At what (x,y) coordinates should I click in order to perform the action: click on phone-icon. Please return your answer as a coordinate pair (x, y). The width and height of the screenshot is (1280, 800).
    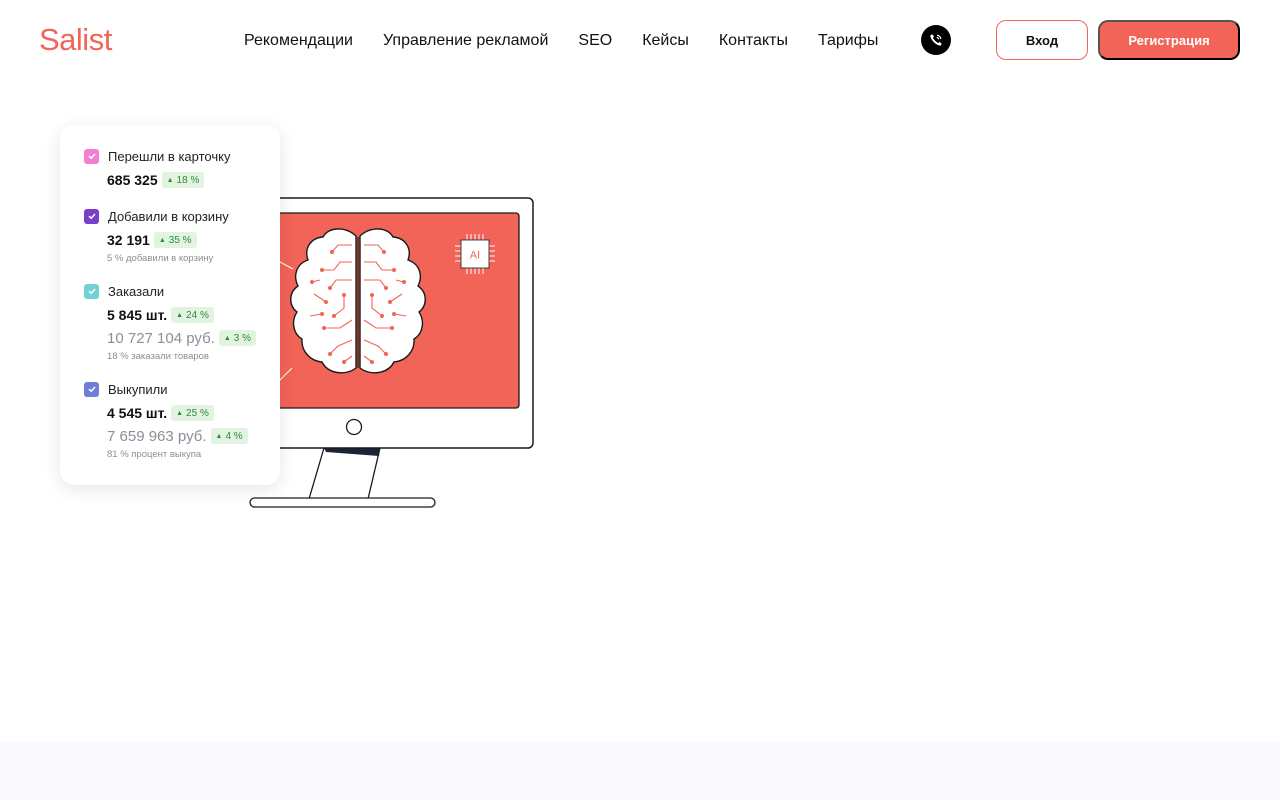
    Looking at the image, I should click on (936, 40).